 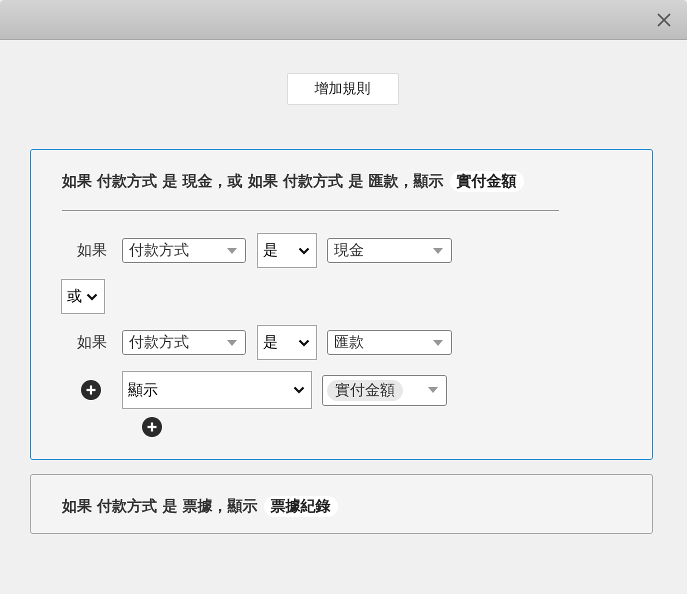 What do you see at coordinates (389, 342) in the screenshot?
I see `value-dropdown: 匯款` at bounding box center [389, 342].